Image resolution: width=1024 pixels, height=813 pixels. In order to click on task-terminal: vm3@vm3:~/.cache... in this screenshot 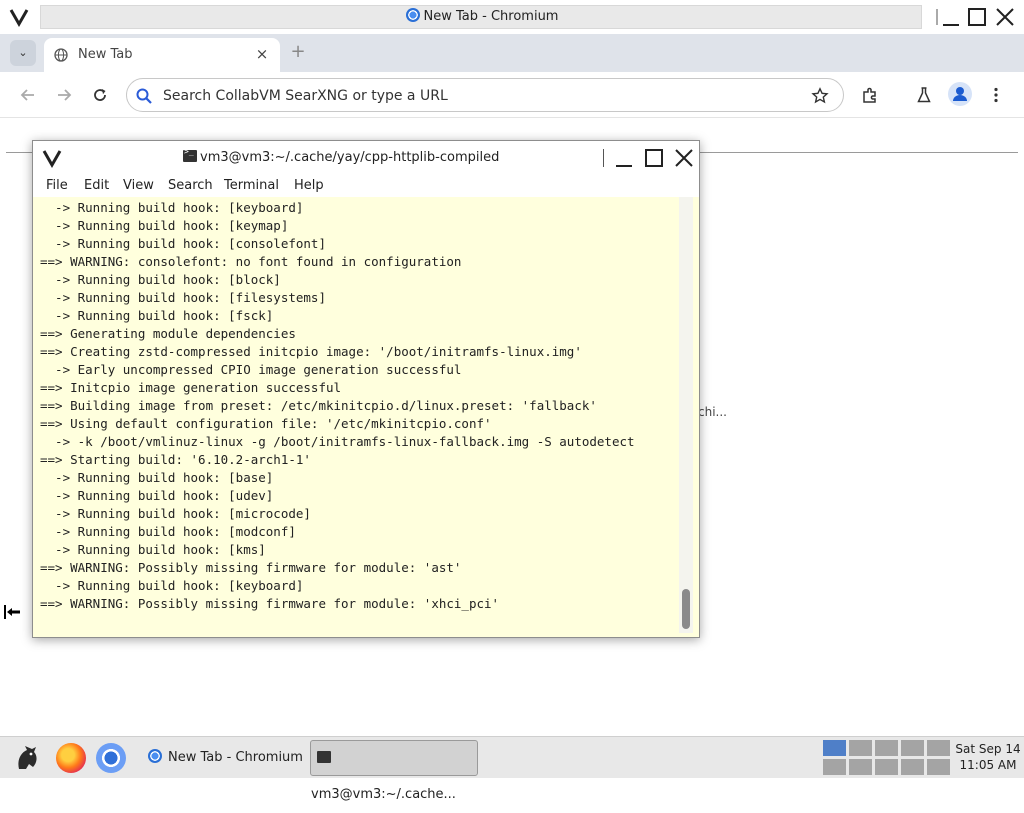, I will do `click(394, 771)`.